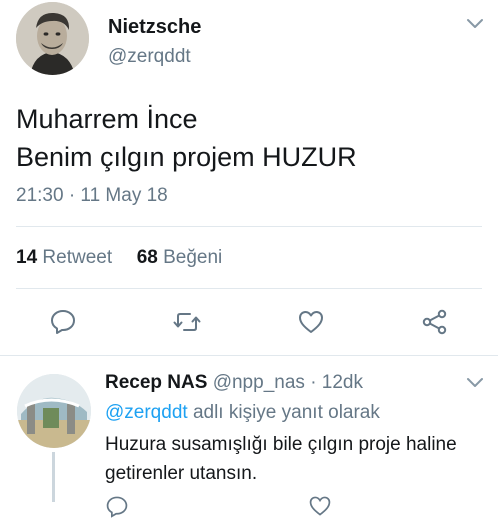  Describe the element at coordinates (147, 257) in the screenshot. I see `like-count: 68` at that location.